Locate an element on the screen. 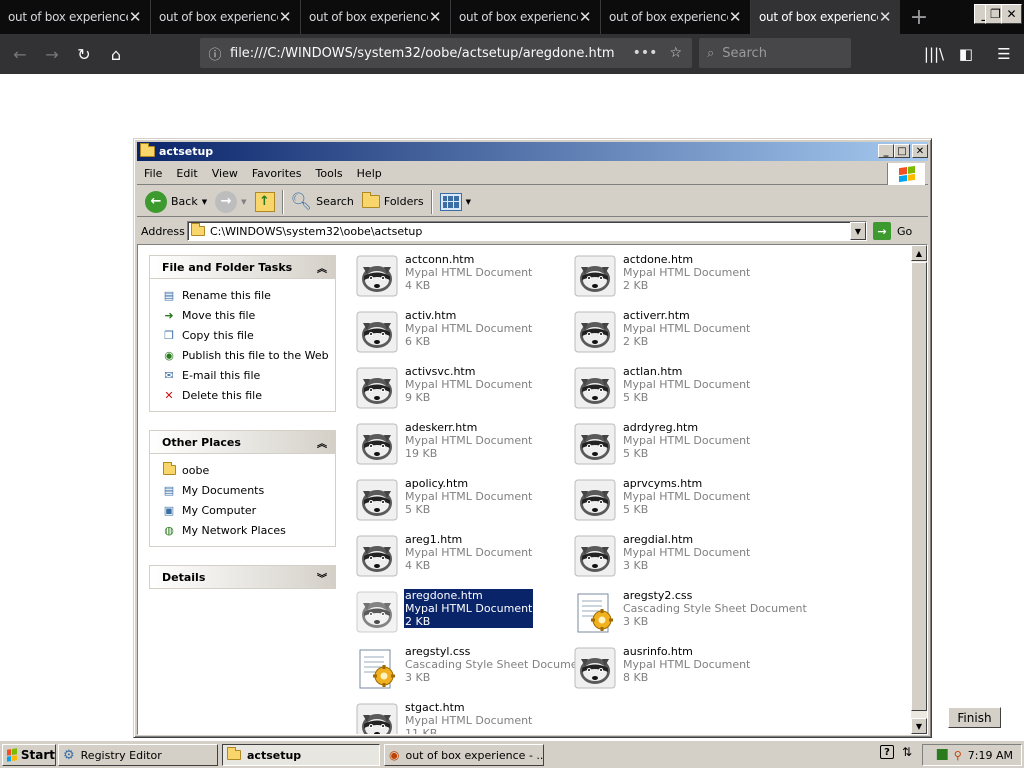  file-text: actdone.htm Mypal HTML Document 2 KB is located at coordinates (686, 272).